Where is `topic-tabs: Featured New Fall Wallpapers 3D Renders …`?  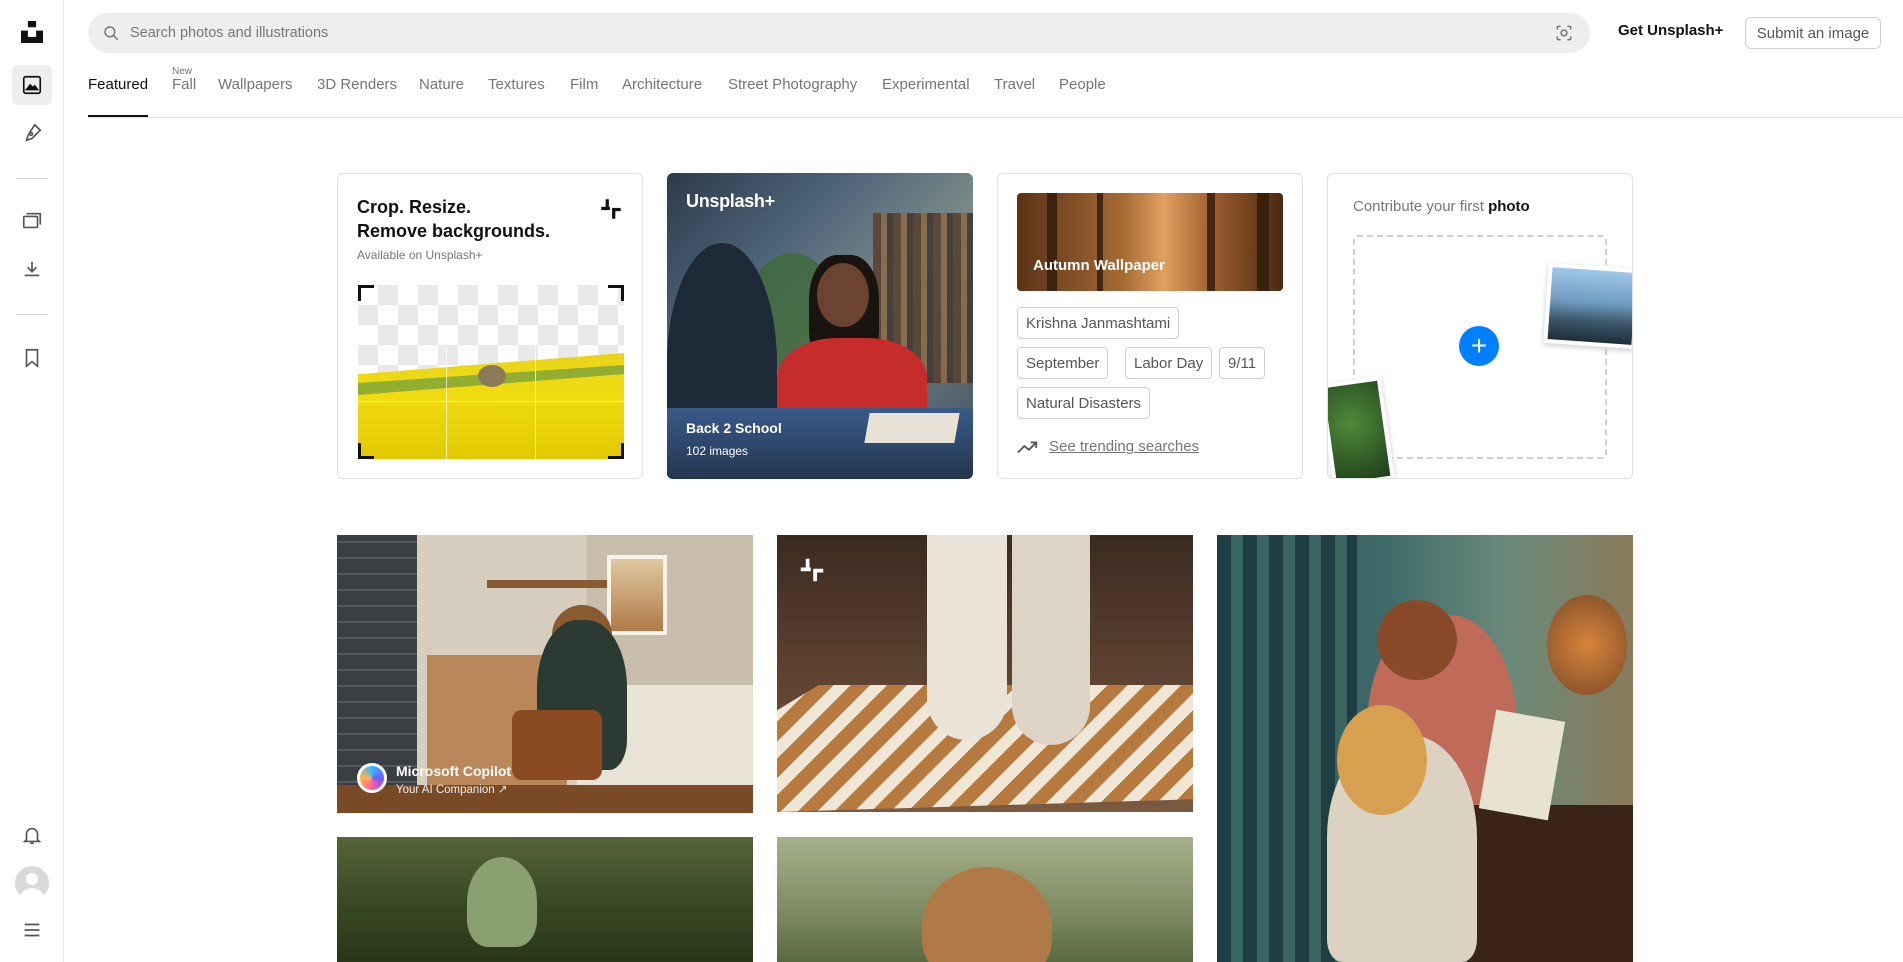 topic-tabs: Featured New Fall Wallpapers 3D Renders … is located at coordinates (995, 92).